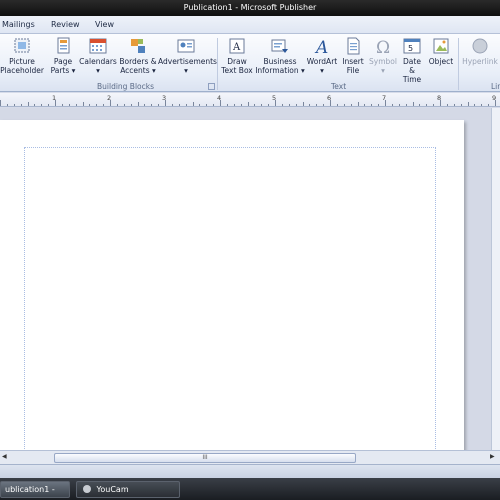 This screenshot has height=500, width=500. I want to click on insert-file-button: Insert File, so click(353, 59).